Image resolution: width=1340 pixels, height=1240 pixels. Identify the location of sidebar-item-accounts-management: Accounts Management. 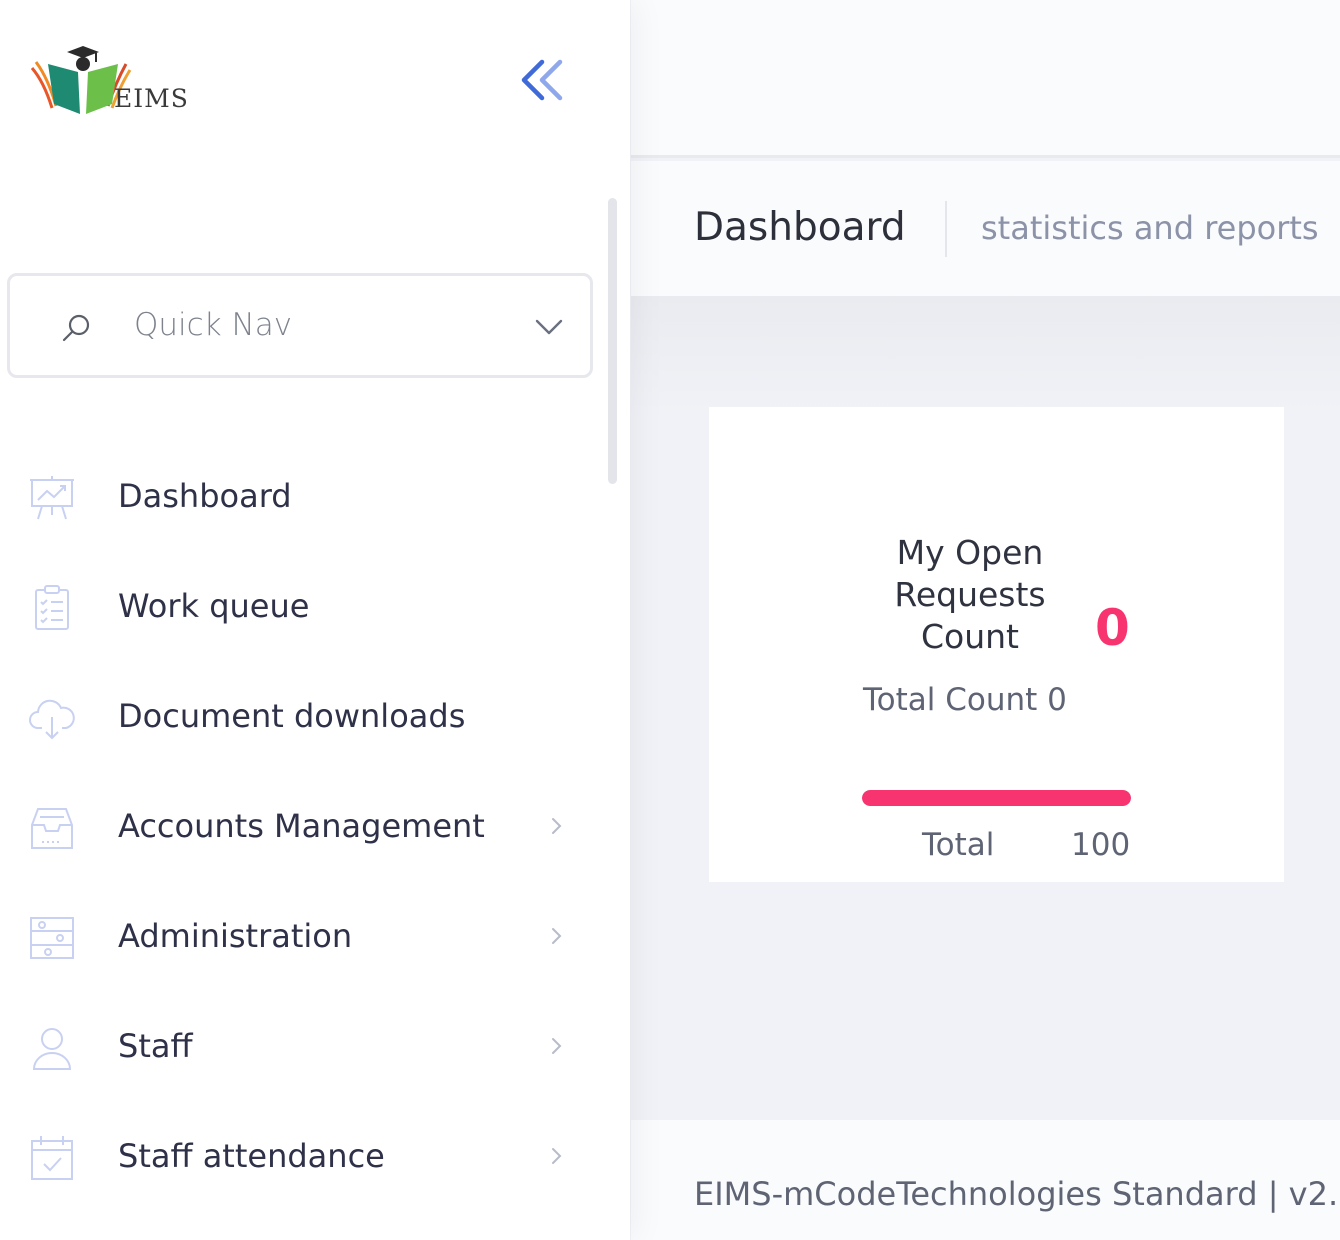
(300, 828).